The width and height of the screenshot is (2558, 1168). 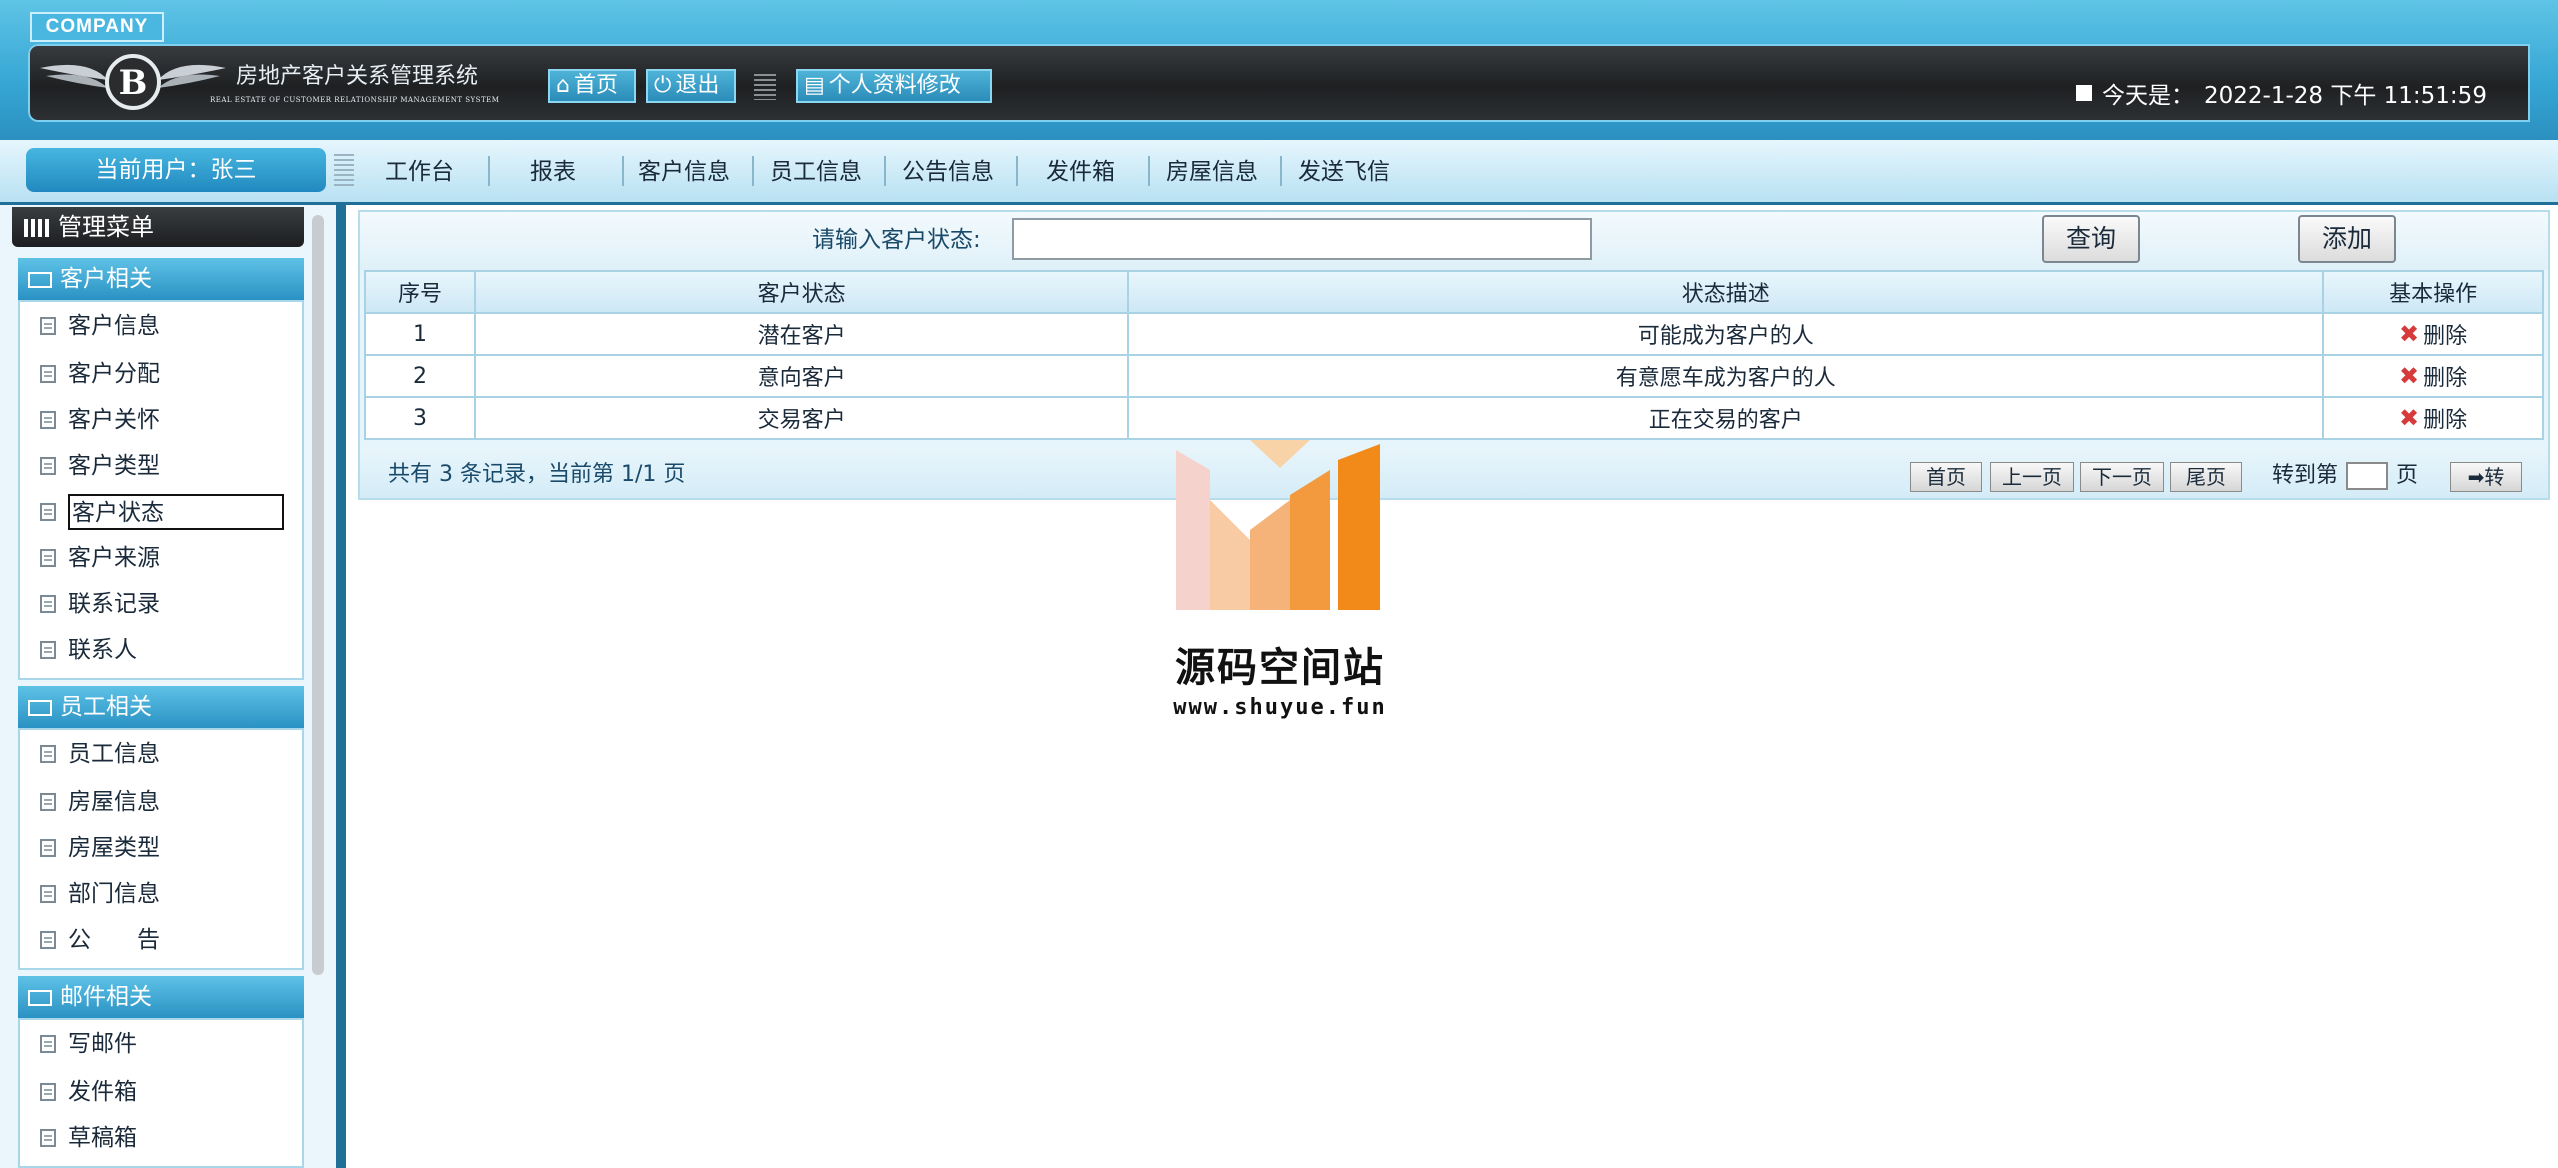 What do you see at coordinates (88, 1138) in the screenshot?
I see `sidebar-item-drafts: 草稿箱` at bounding box center [88, 1138].